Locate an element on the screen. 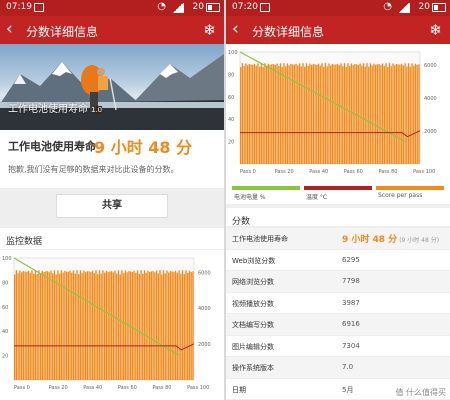  row-key: 视频播放分数 is located at coordinates (253, 303).